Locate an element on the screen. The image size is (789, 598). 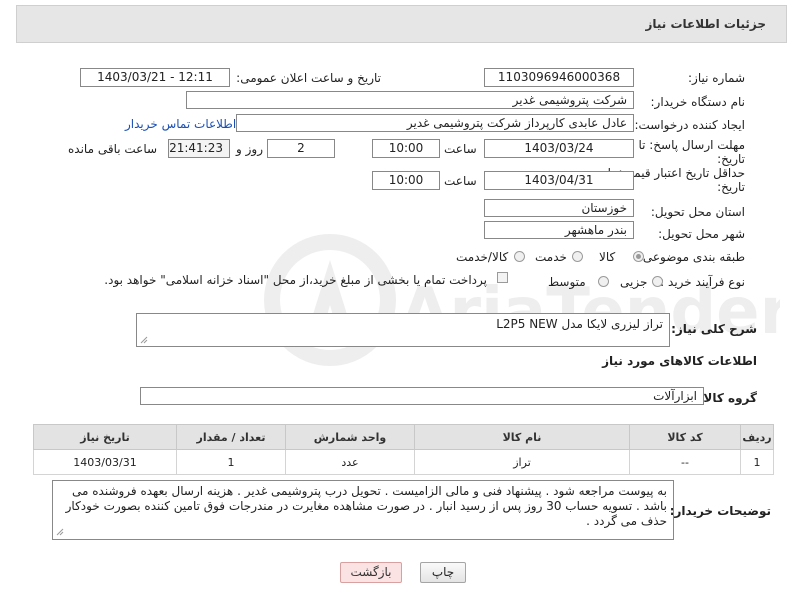
col-item-name: نام کالا is located at coordinates (522, 437).